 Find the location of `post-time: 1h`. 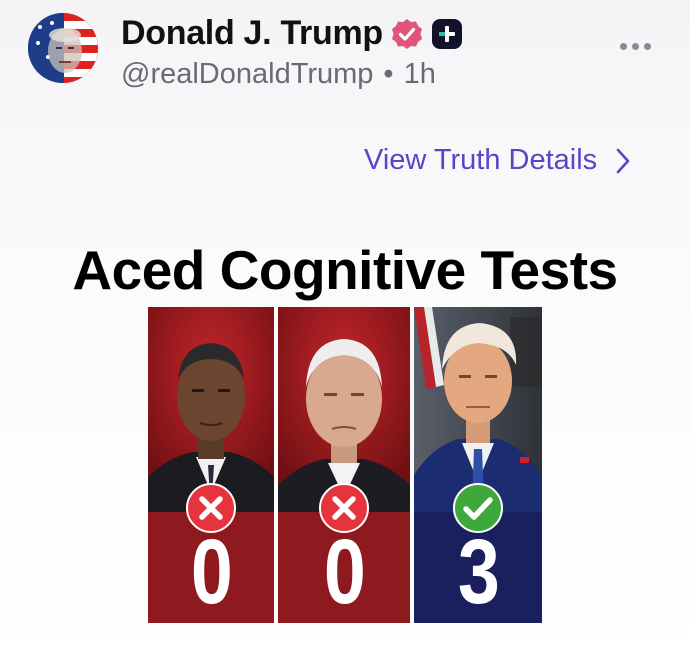

post-time: 1h is located at coordinates (419, 74).